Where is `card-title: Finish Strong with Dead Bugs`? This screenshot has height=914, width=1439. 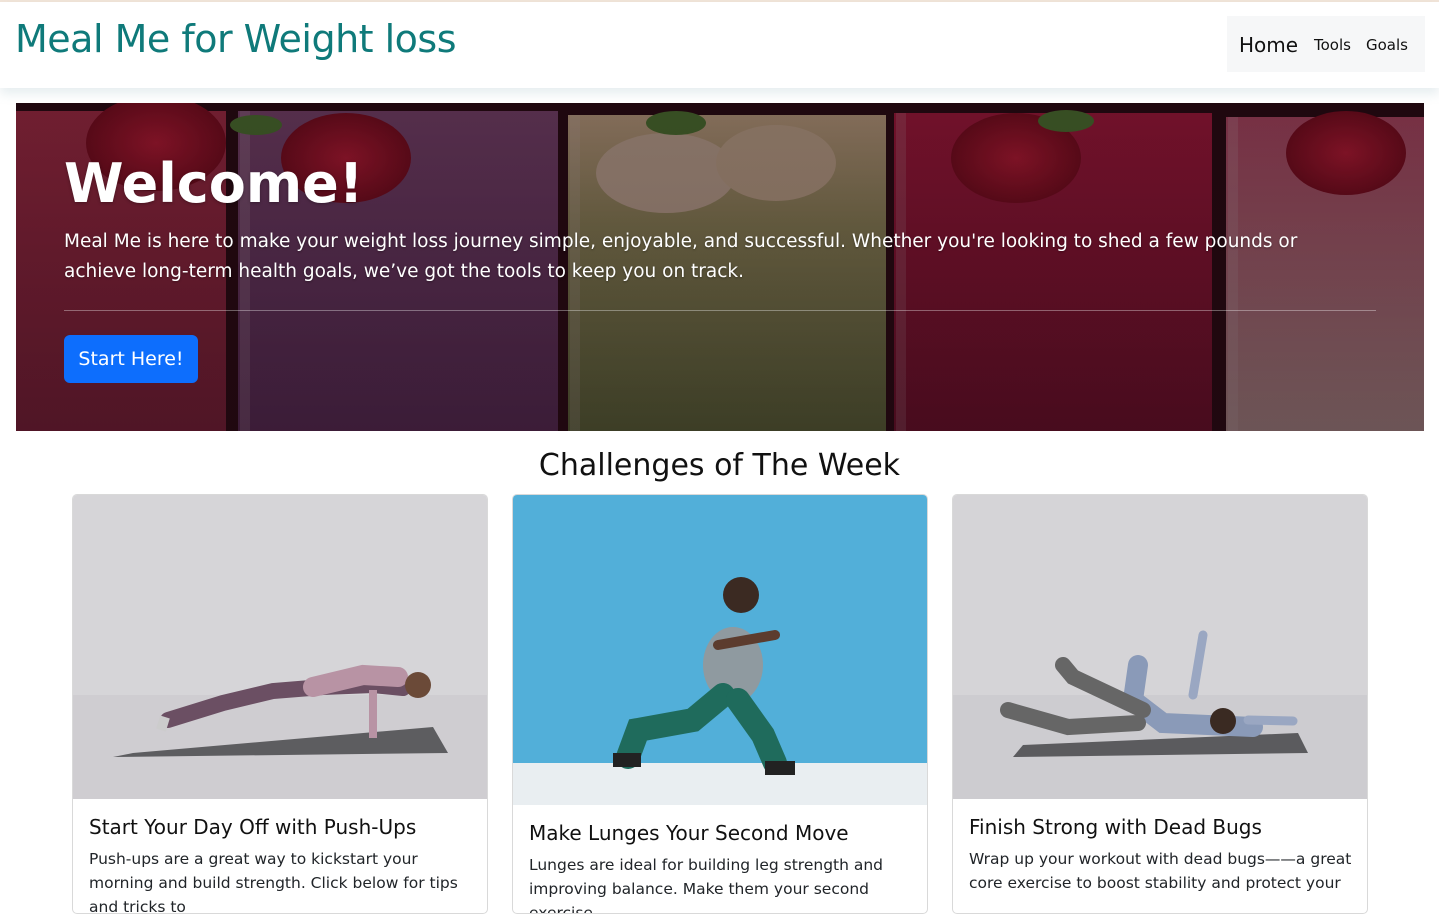 card-title: Finish Strong with Dead Bugs is located at coordinates (1115, 827).